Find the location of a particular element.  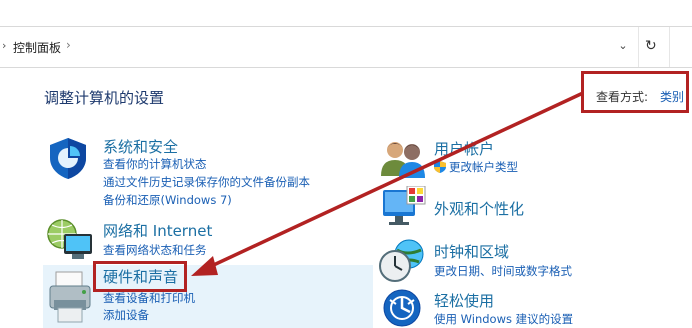

printer-icon is located at coordinates (71, 299).